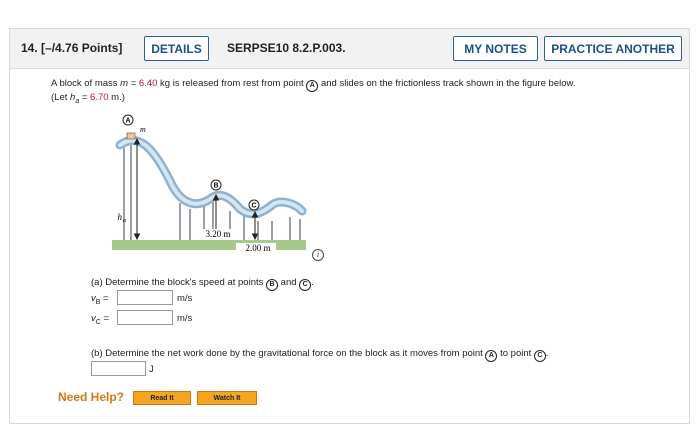  I want to click on question-points: [–/4.76 Points], so click(82, 48).